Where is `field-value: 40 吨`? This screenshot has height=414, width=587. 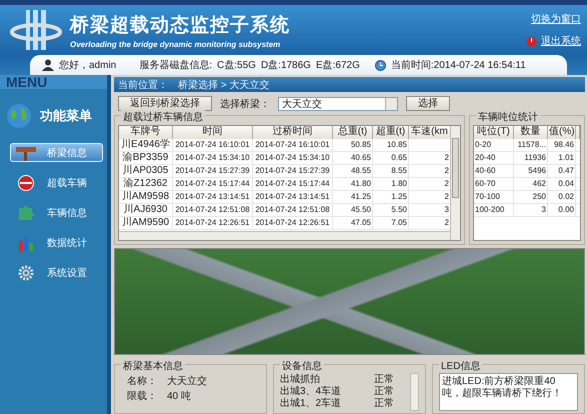 field-value: 40 吨 is located at coordinates (179, 396).